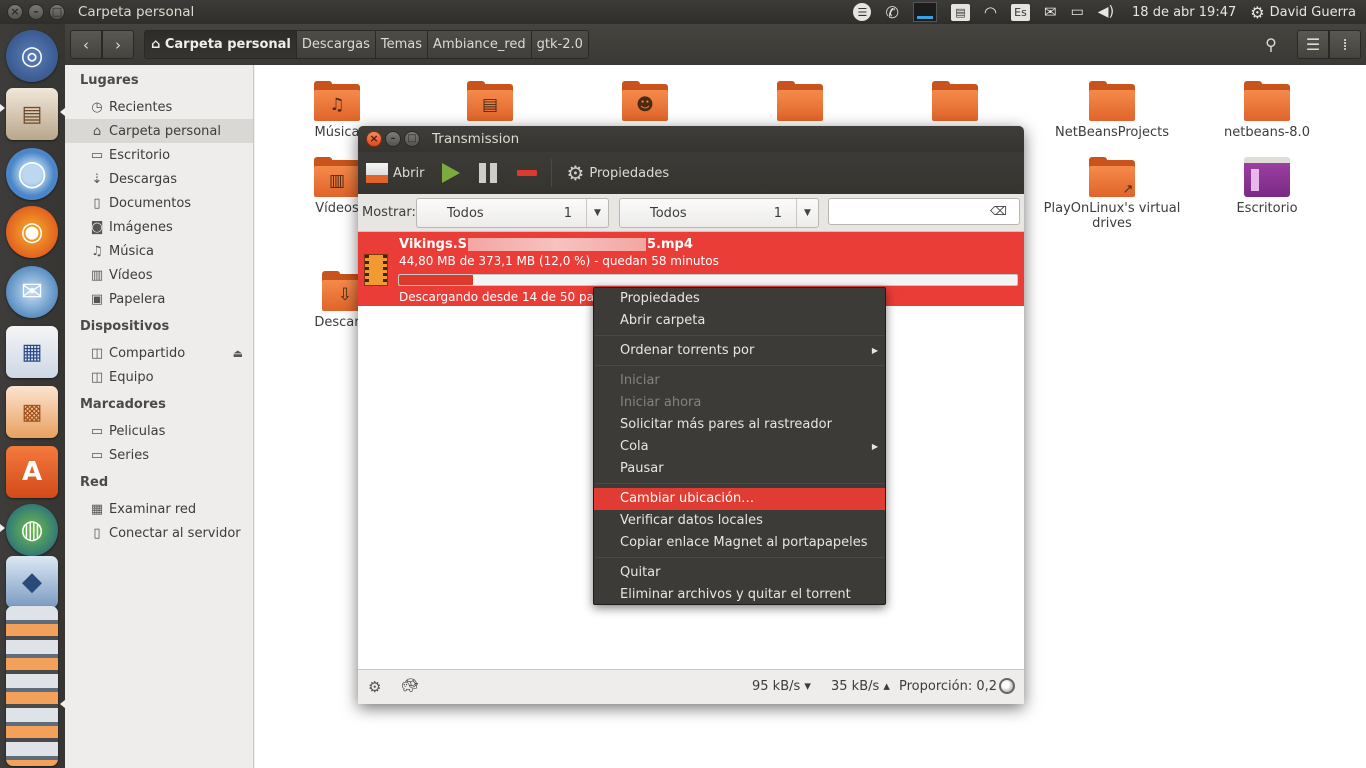 This screenshot has height=768, width=1366. I want to click on files-icon: ▤, so click(32, 114).